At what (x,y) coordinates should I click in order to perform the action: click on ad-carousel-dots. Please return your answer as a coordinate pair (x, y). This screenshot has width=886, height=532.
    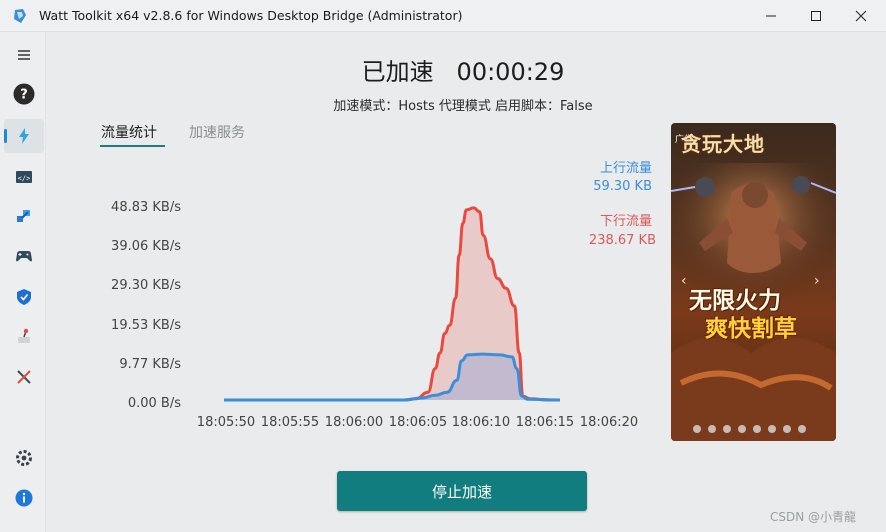
    Looking at the image, I should click on (755, 430).